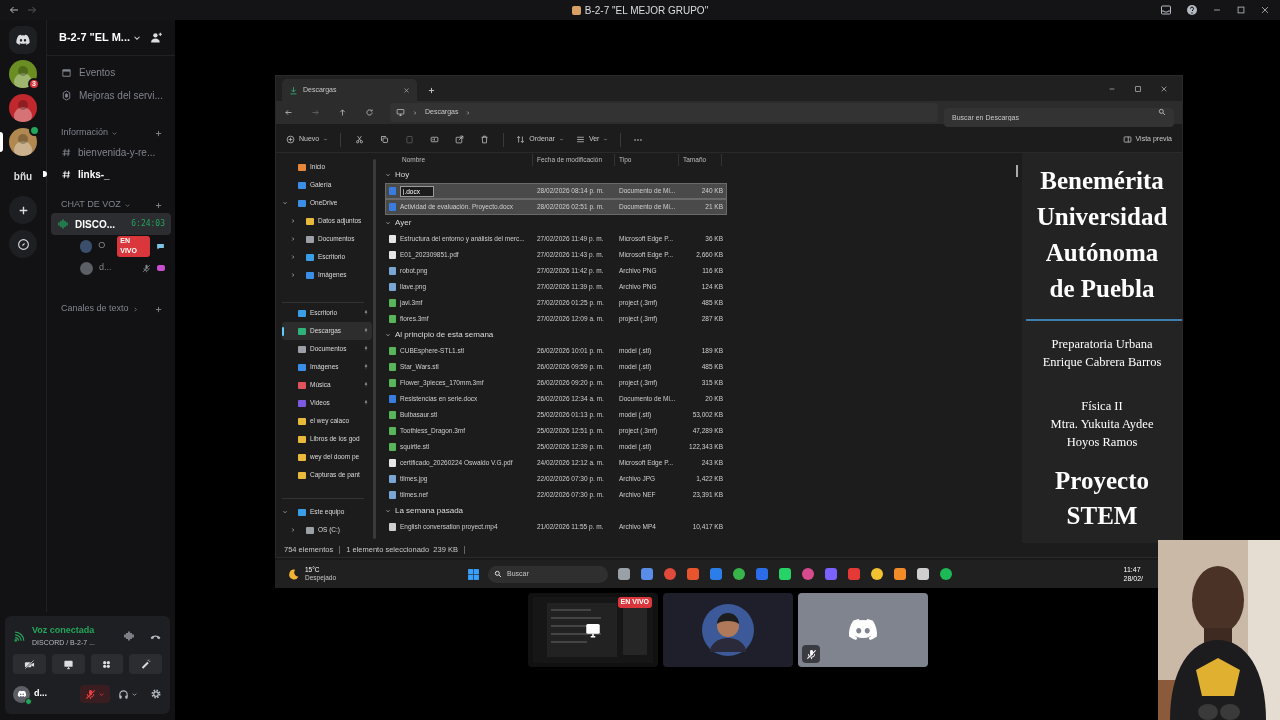  I want to click on rename-icon, so click(435, 139).